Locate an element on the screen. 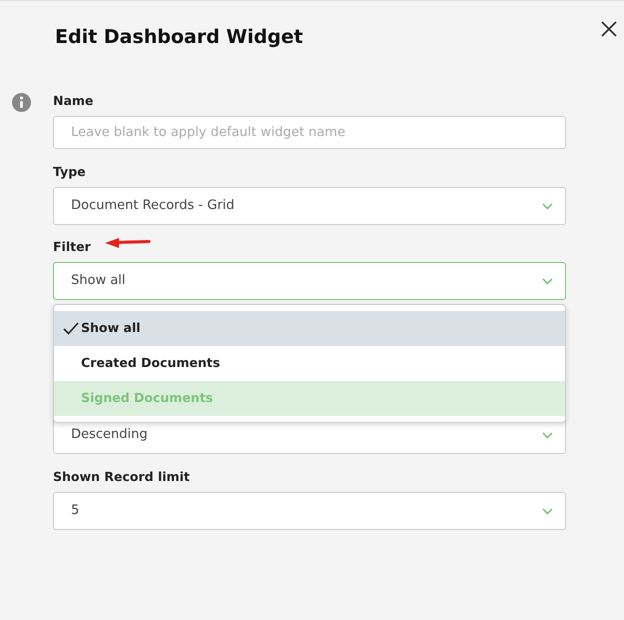 This screenshot has width=624, height=620. dropdown-option: Show all is located at coordinates (309, 328).